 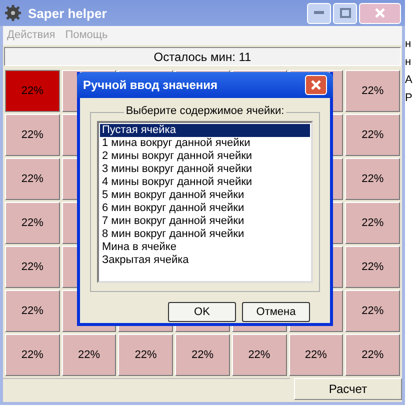 I want to click on calculate-button: Расчет, so click(x=348, y=389).